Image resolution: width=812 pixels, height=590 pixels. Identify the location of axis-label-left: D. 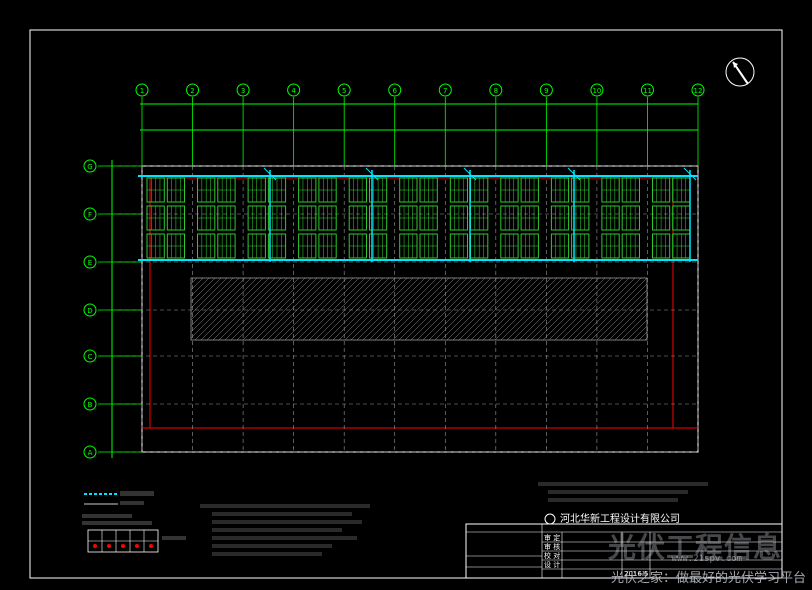
(89, 311).